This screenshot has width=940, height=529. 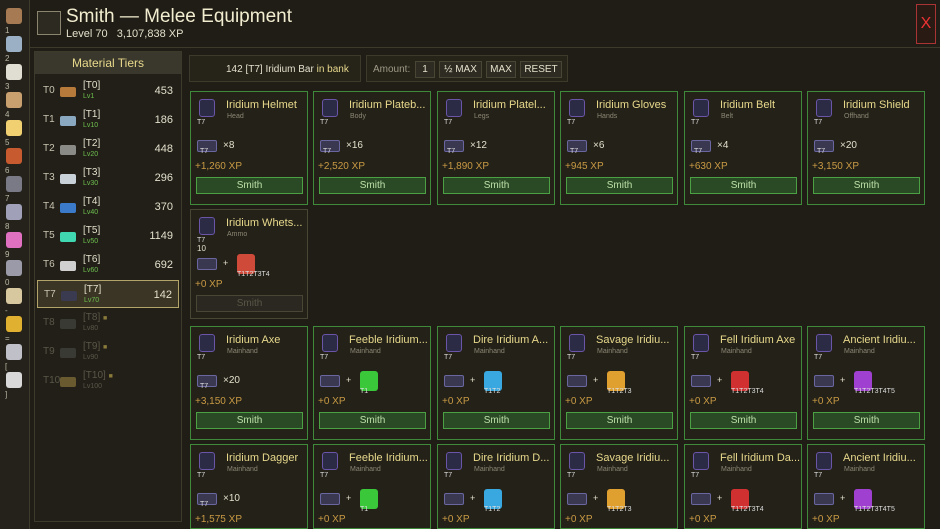 What do you see at coordinates (372, 383) in the screenshot?
I see `recipe-card: T7 Feeble Iridium... Mainhand + T1 +0 XP Smith` at bounding box center [372, 383].